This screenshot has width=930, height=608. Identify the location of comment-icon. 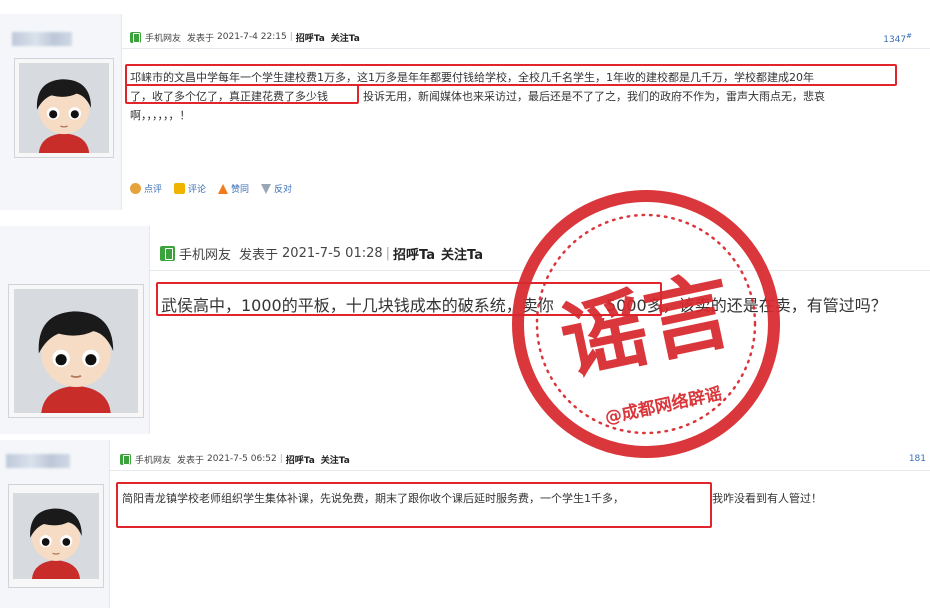
(180, 188).